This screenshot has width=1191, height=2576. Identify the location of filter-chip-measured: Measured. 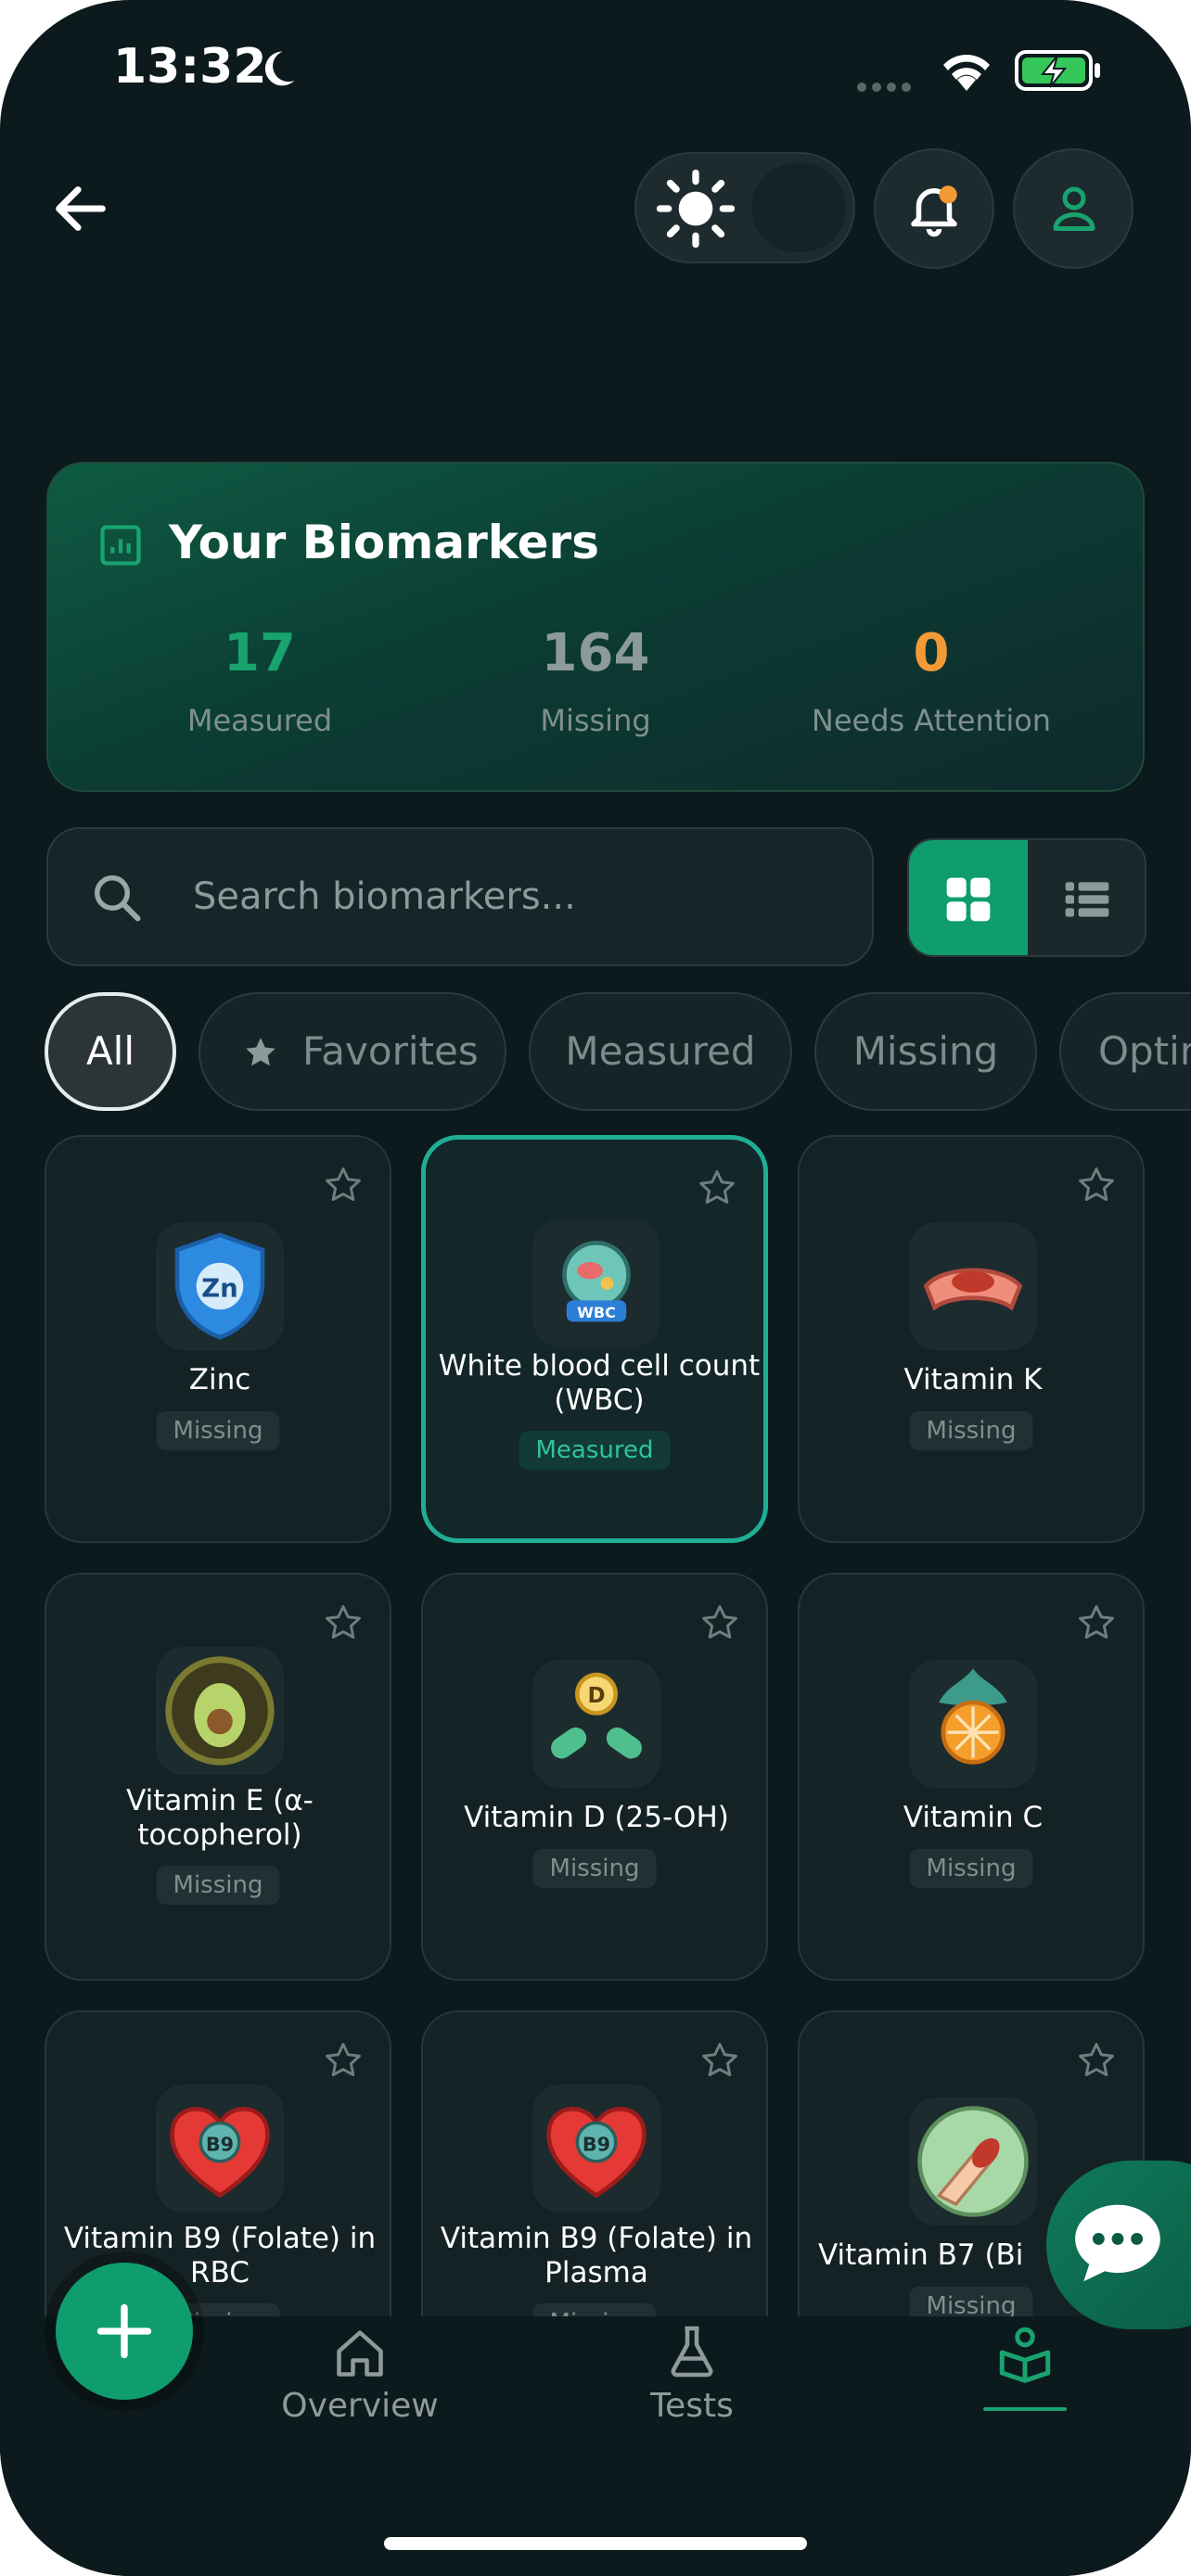
(660, 1051).